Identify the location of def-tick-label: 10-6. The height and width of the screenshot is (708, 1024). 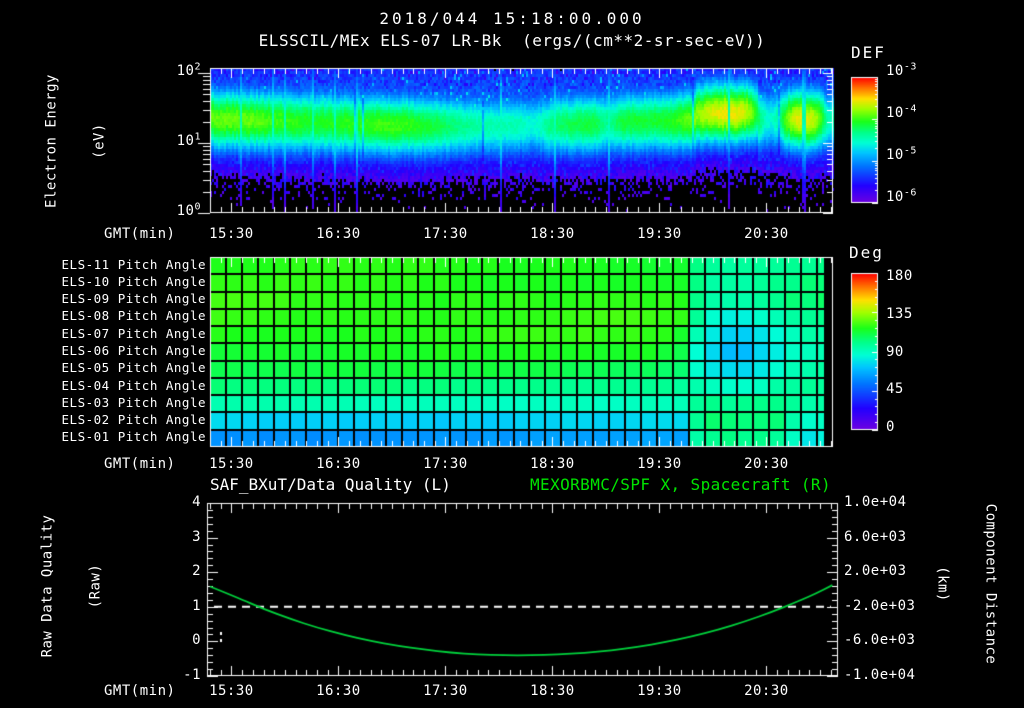
(901, 196).